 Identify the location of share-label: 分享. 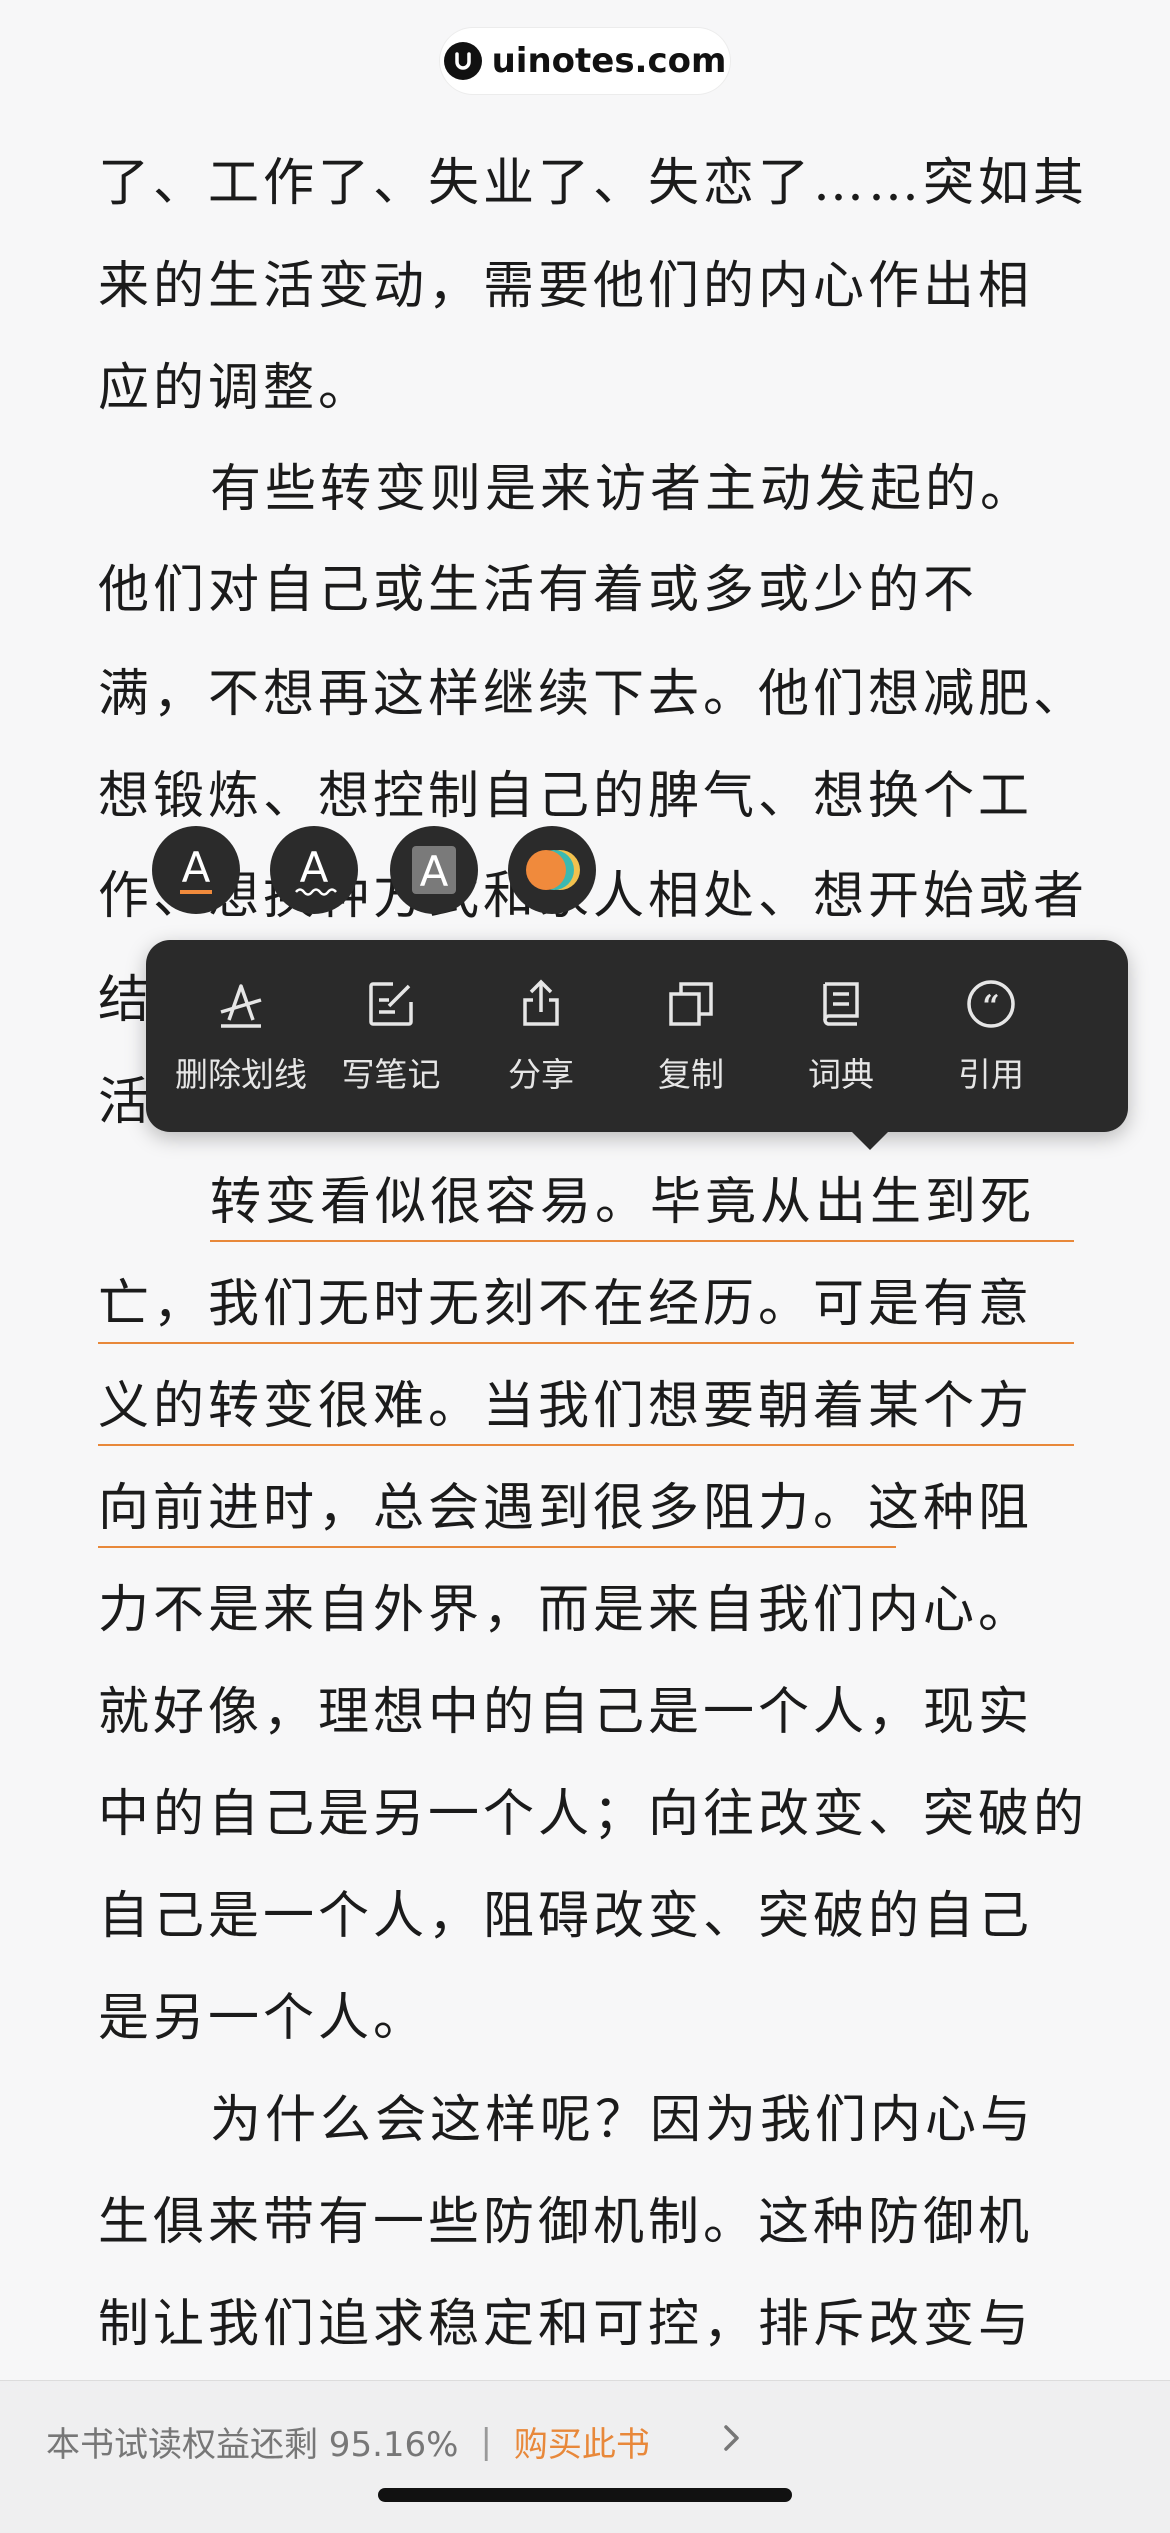
(541, 1074).